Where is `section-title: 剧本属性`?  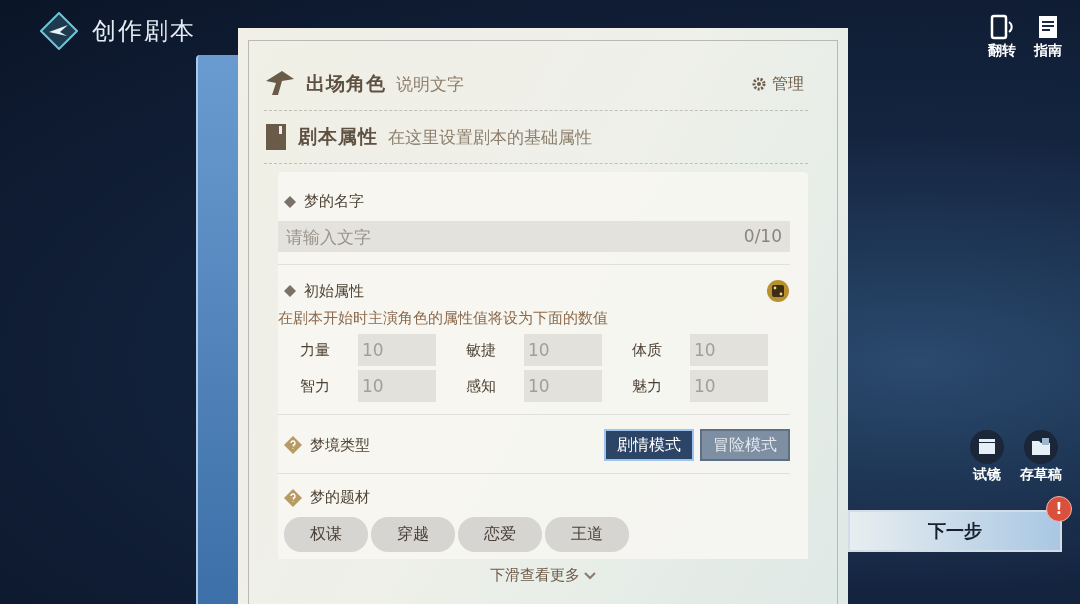 section-title: 剧本属性 is located at coordinates (338, 136).